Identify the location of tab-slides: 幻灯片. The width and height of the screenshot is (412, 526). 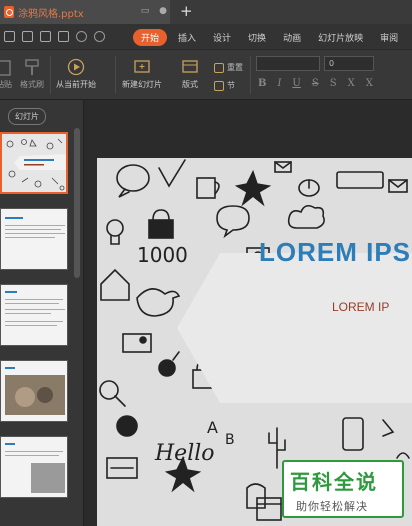
(27, 116).